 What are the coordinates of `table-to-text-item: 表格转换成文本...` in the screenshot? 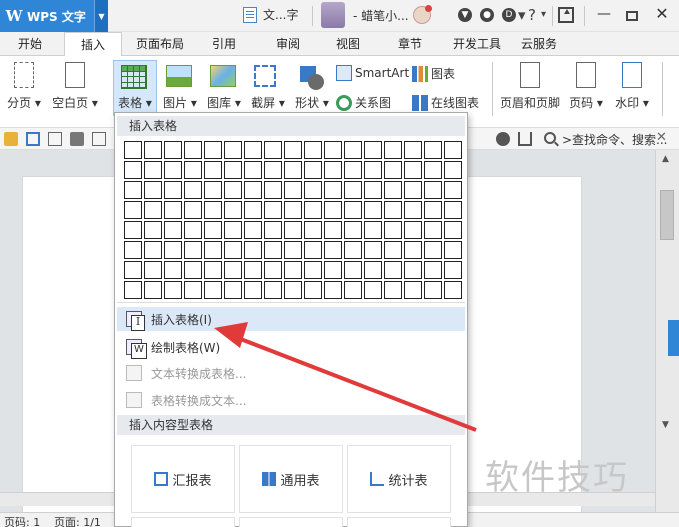 It's located at (291, 400).